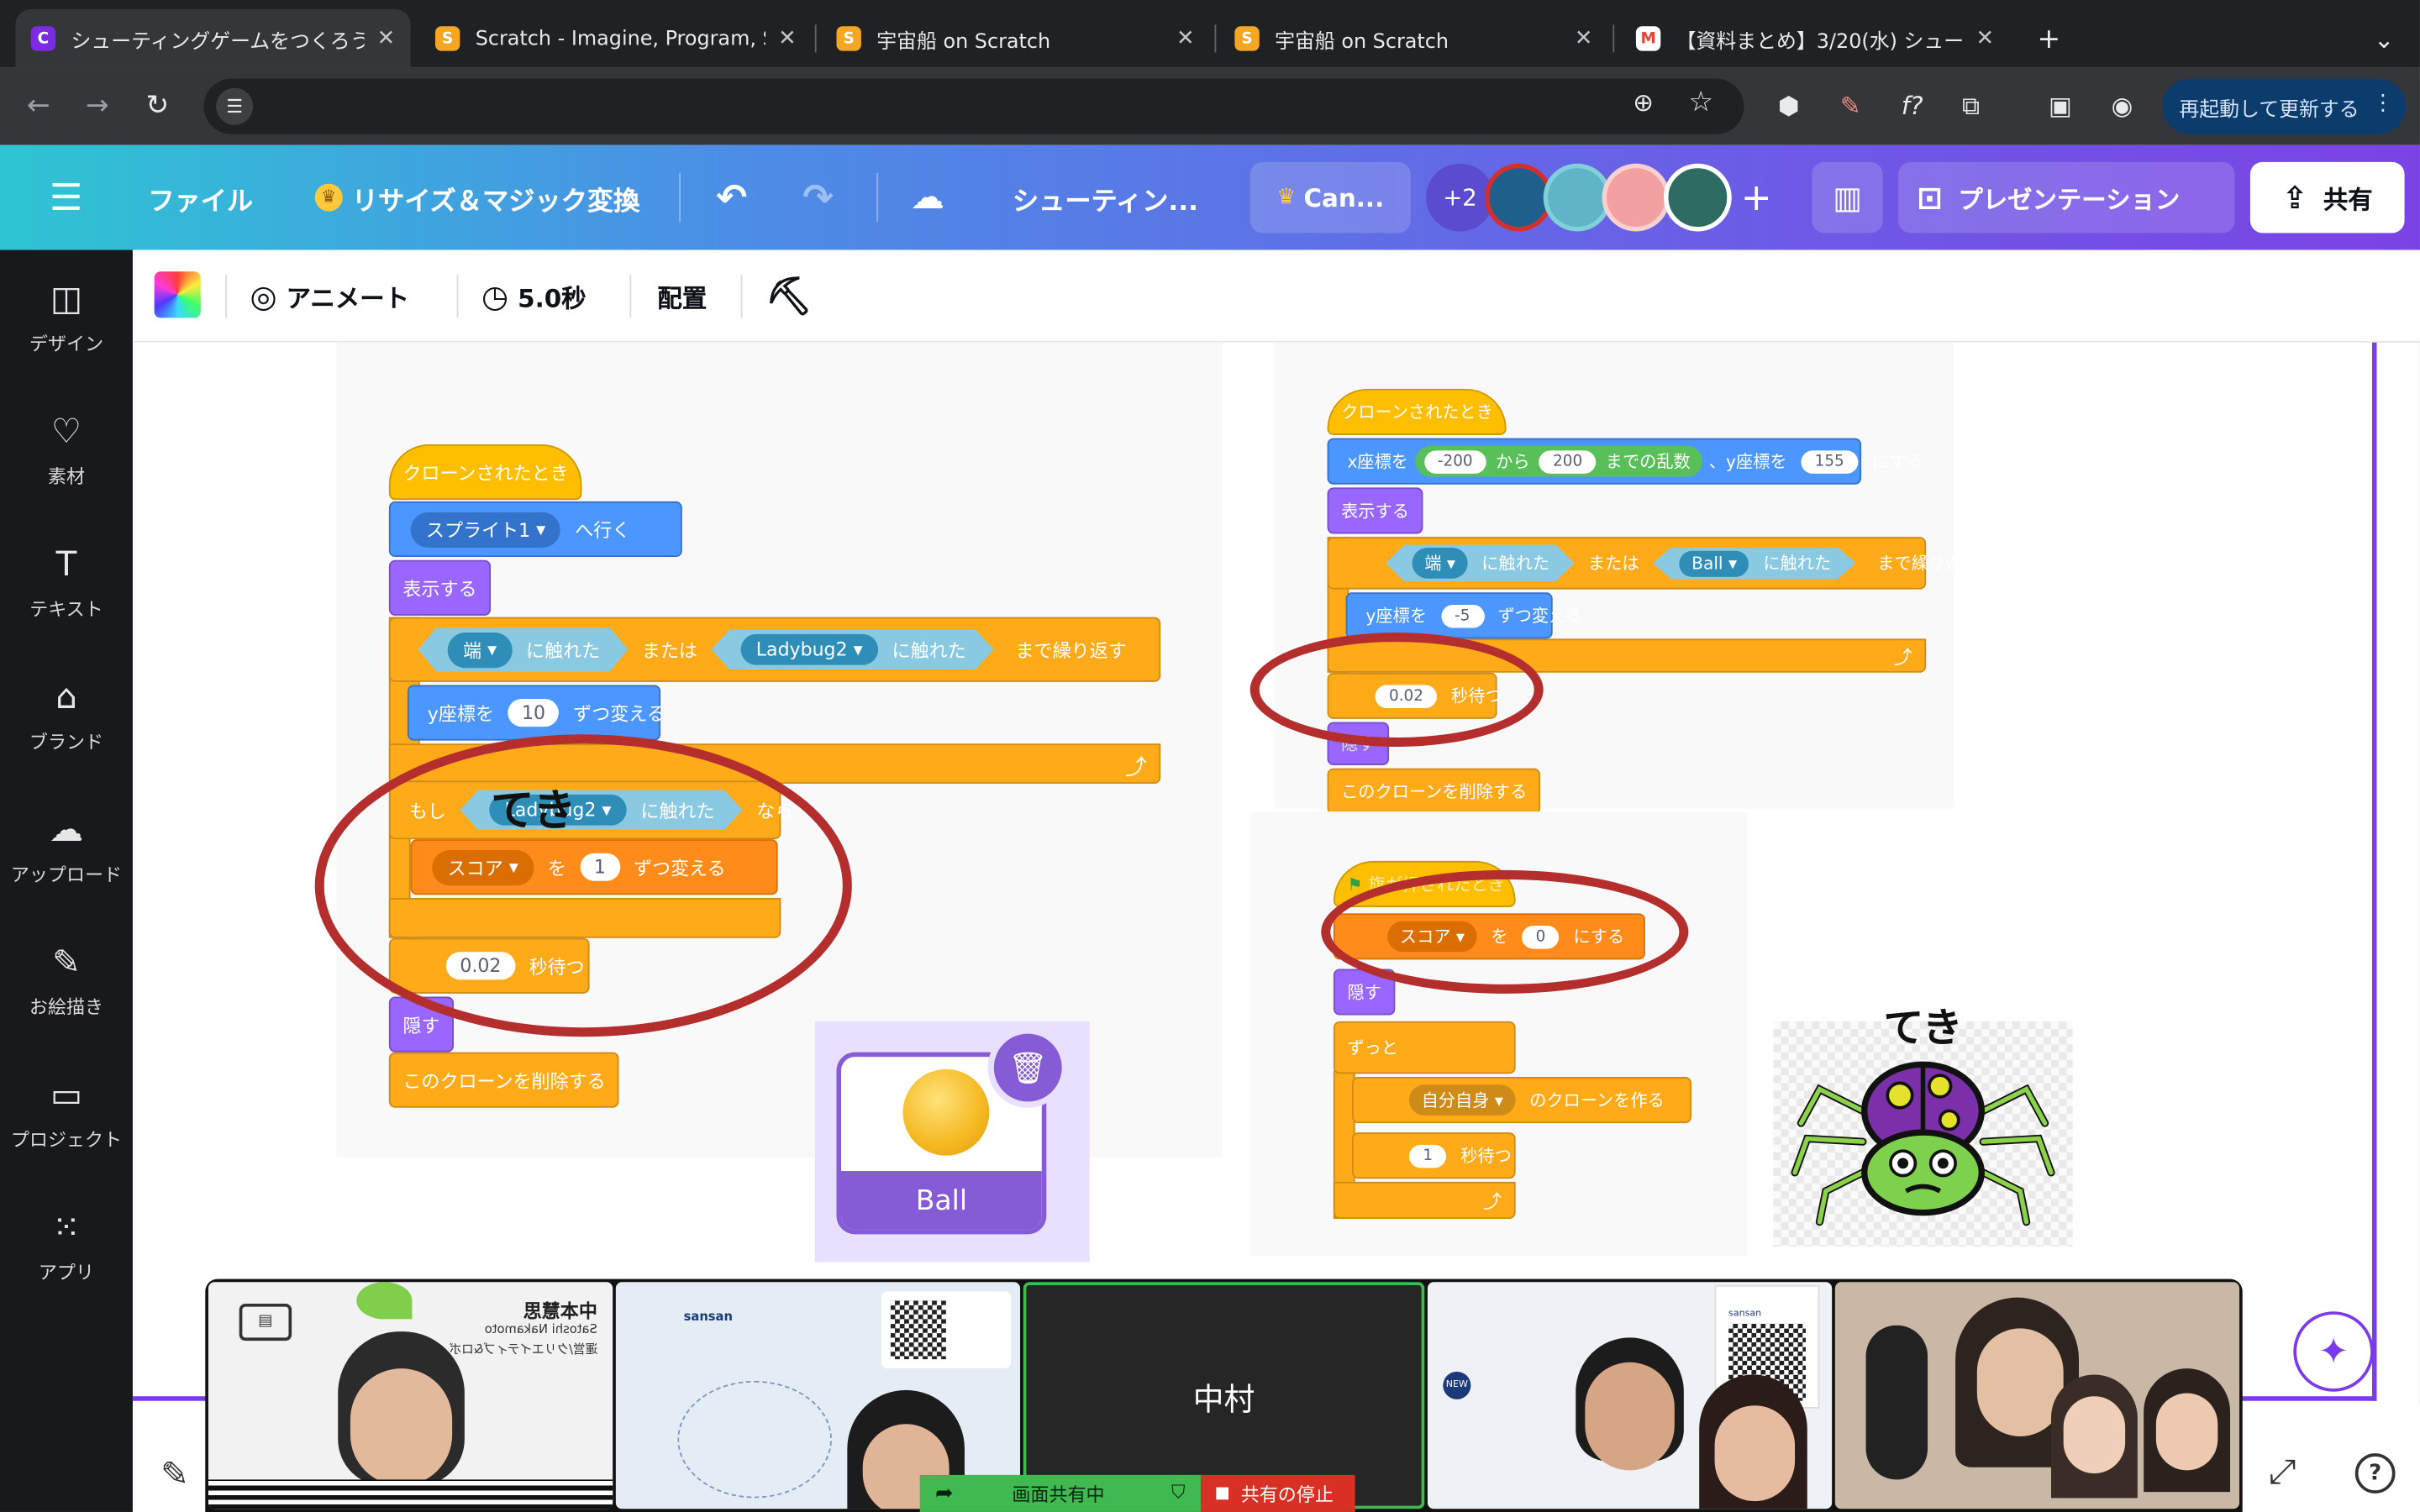 Image resolution: width=2420 pixels, height=1512 pixels. Describe the element at coordinates (2327, 197) in the screenshot. I see `share-button: ⇪ 共有` at that location.